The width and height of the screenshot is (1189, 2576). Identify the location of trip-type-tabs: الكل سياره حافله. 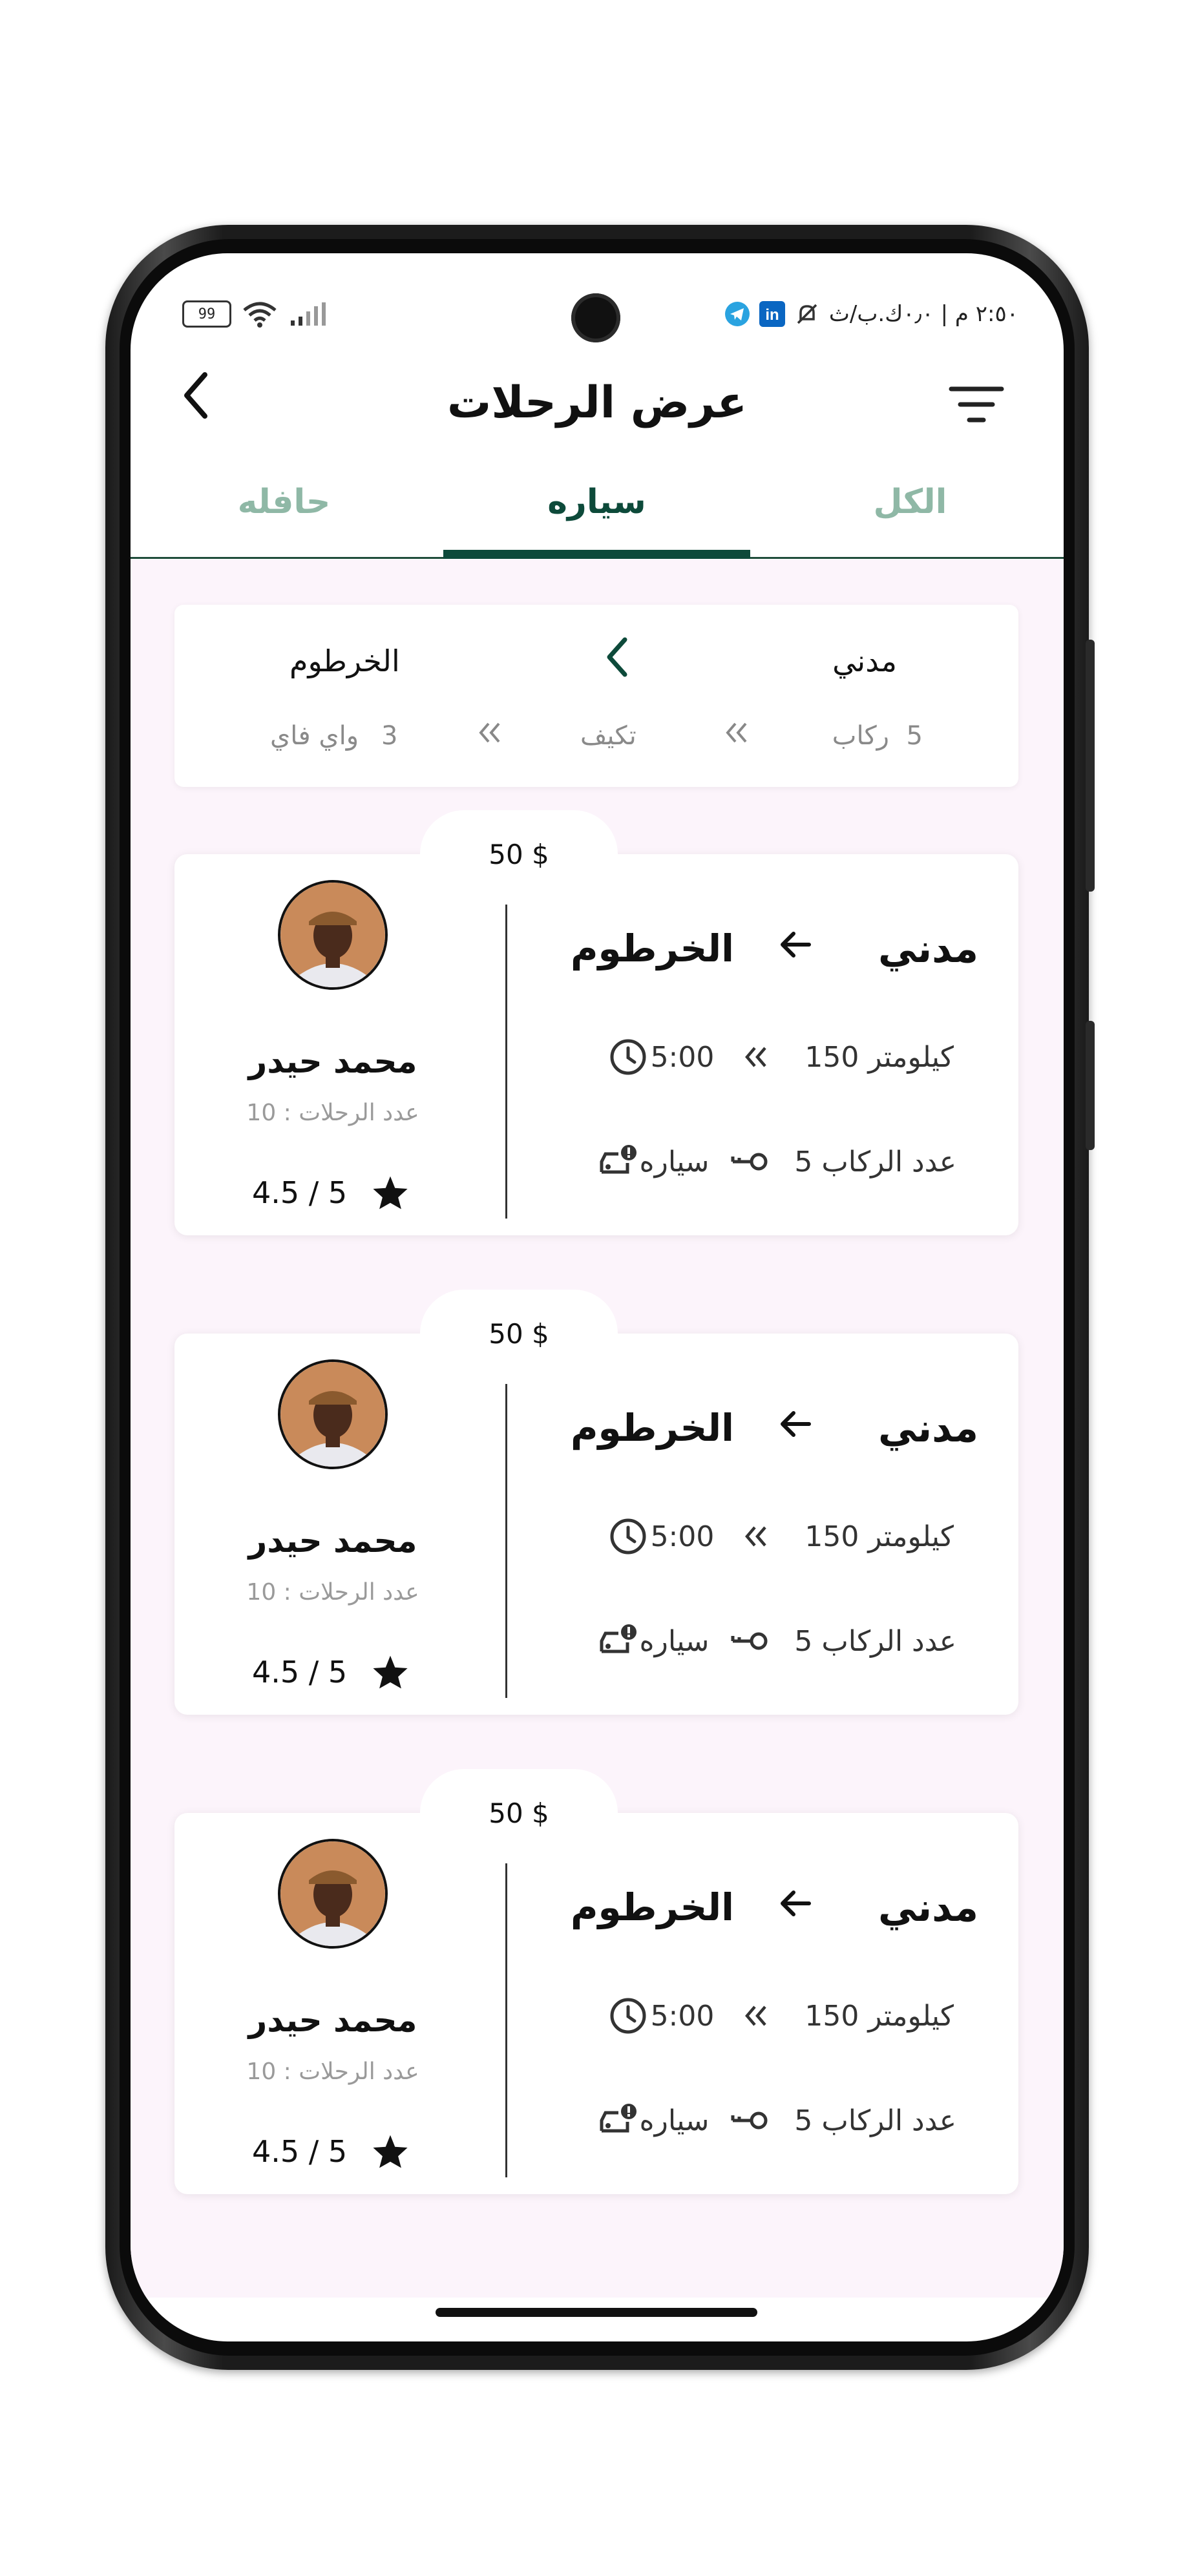
(597, 503).